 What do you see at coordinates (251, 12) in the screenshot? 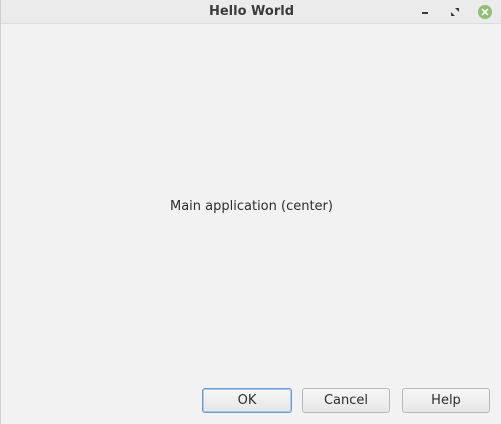
I see `title-bar: Hello World` at bounding box center [251, 12].